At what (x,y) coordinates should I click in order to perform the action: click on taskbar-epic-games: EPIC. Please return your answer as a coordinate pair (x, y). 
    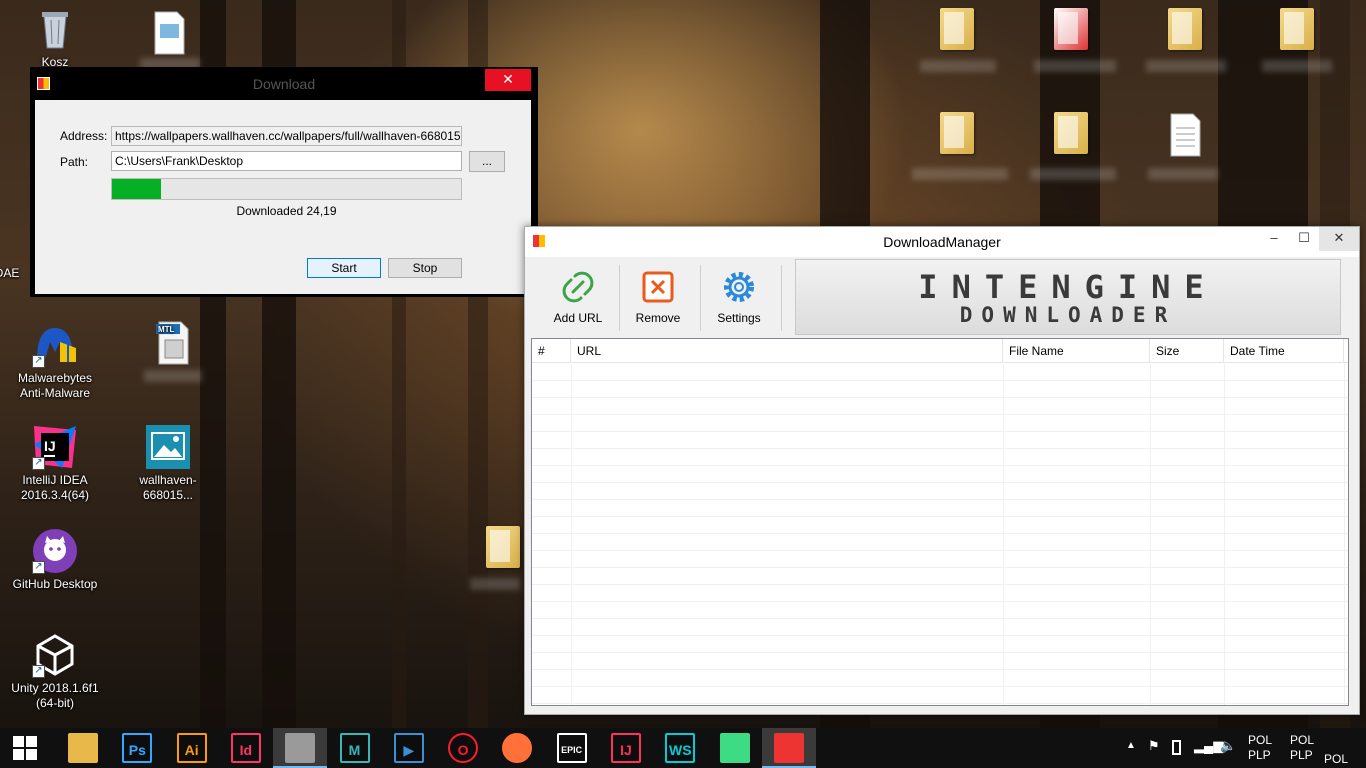
    Looking at the image, I should click on (572, 748).